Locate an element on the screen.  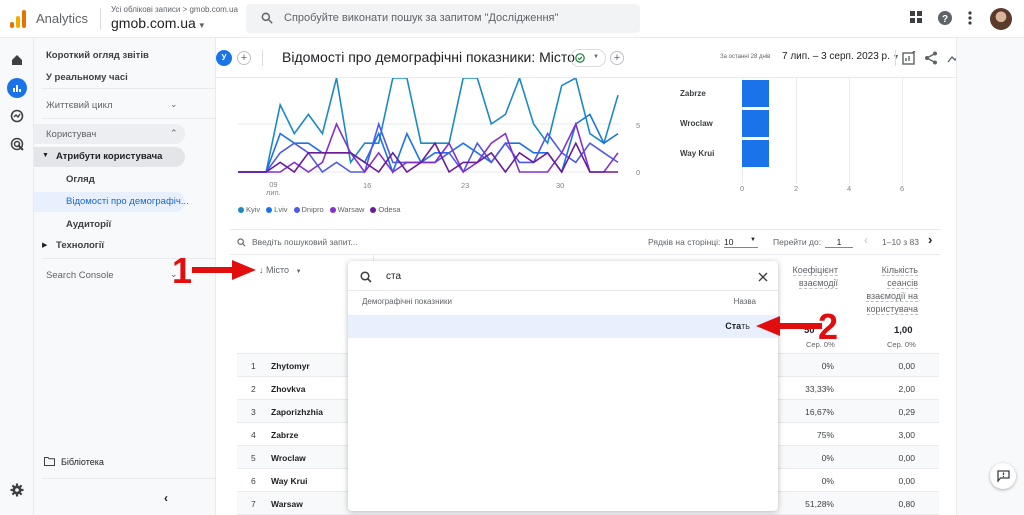
collapse-chevron-left-icon: ‹ is located at coordinates (166, 498).